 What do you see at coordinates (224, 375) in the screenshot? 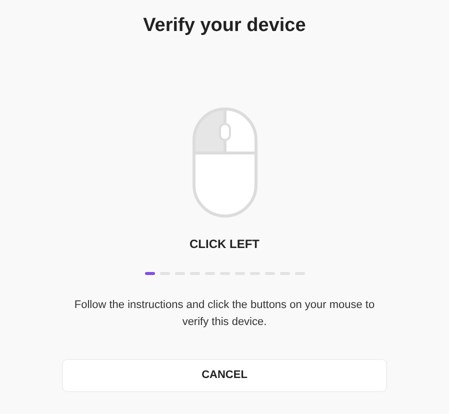
I see `cancel-button: CANCEL` at bounding box center [224, 375].